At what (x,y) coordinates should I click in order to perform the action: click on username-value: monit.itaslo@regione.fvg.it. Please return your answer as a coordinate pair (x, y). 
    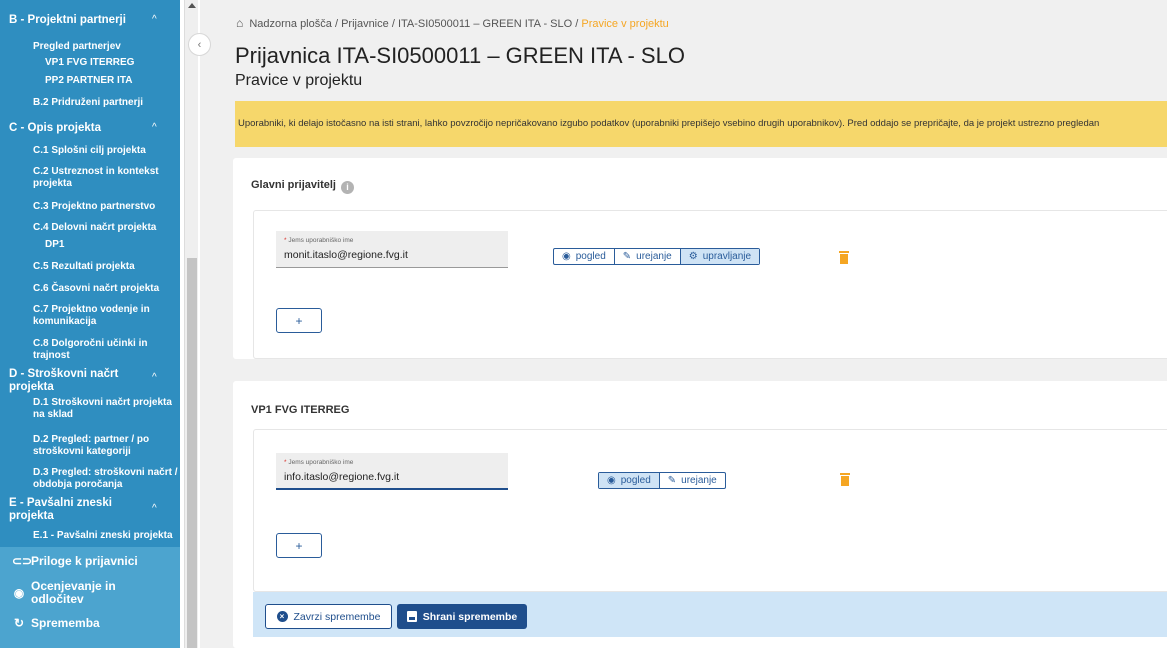
    Looking at the image, I should click on (346, 255).